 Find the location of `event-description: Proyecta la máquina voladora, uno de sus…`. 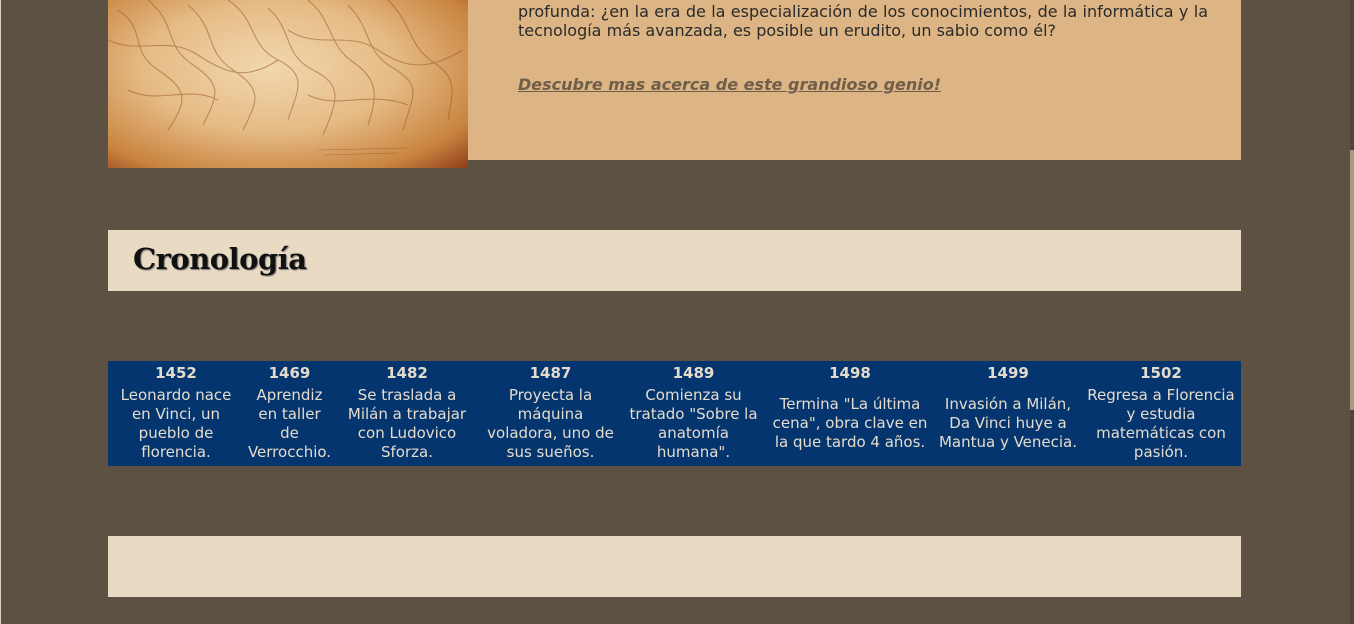

event-description: Proyecta la máquina voladora, uno de sus… is located at coordinates (550, 423).